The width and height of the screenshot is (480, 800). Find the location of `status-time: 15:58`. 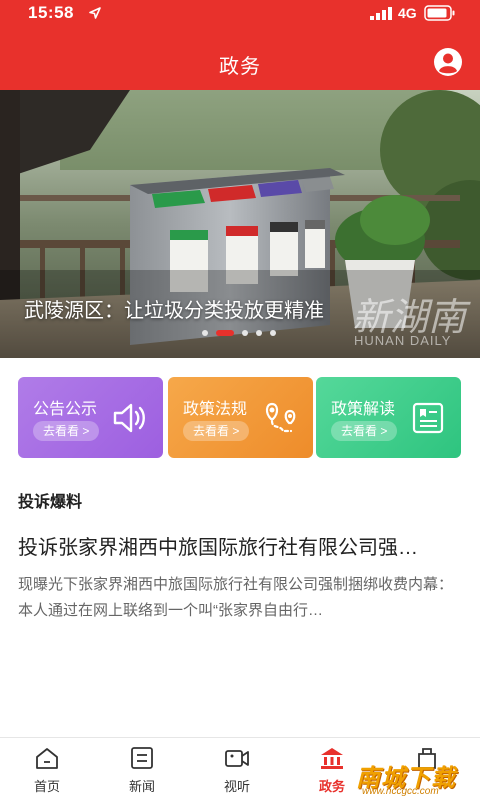

status-time: 15:58 is located at coordinates (51, 12).